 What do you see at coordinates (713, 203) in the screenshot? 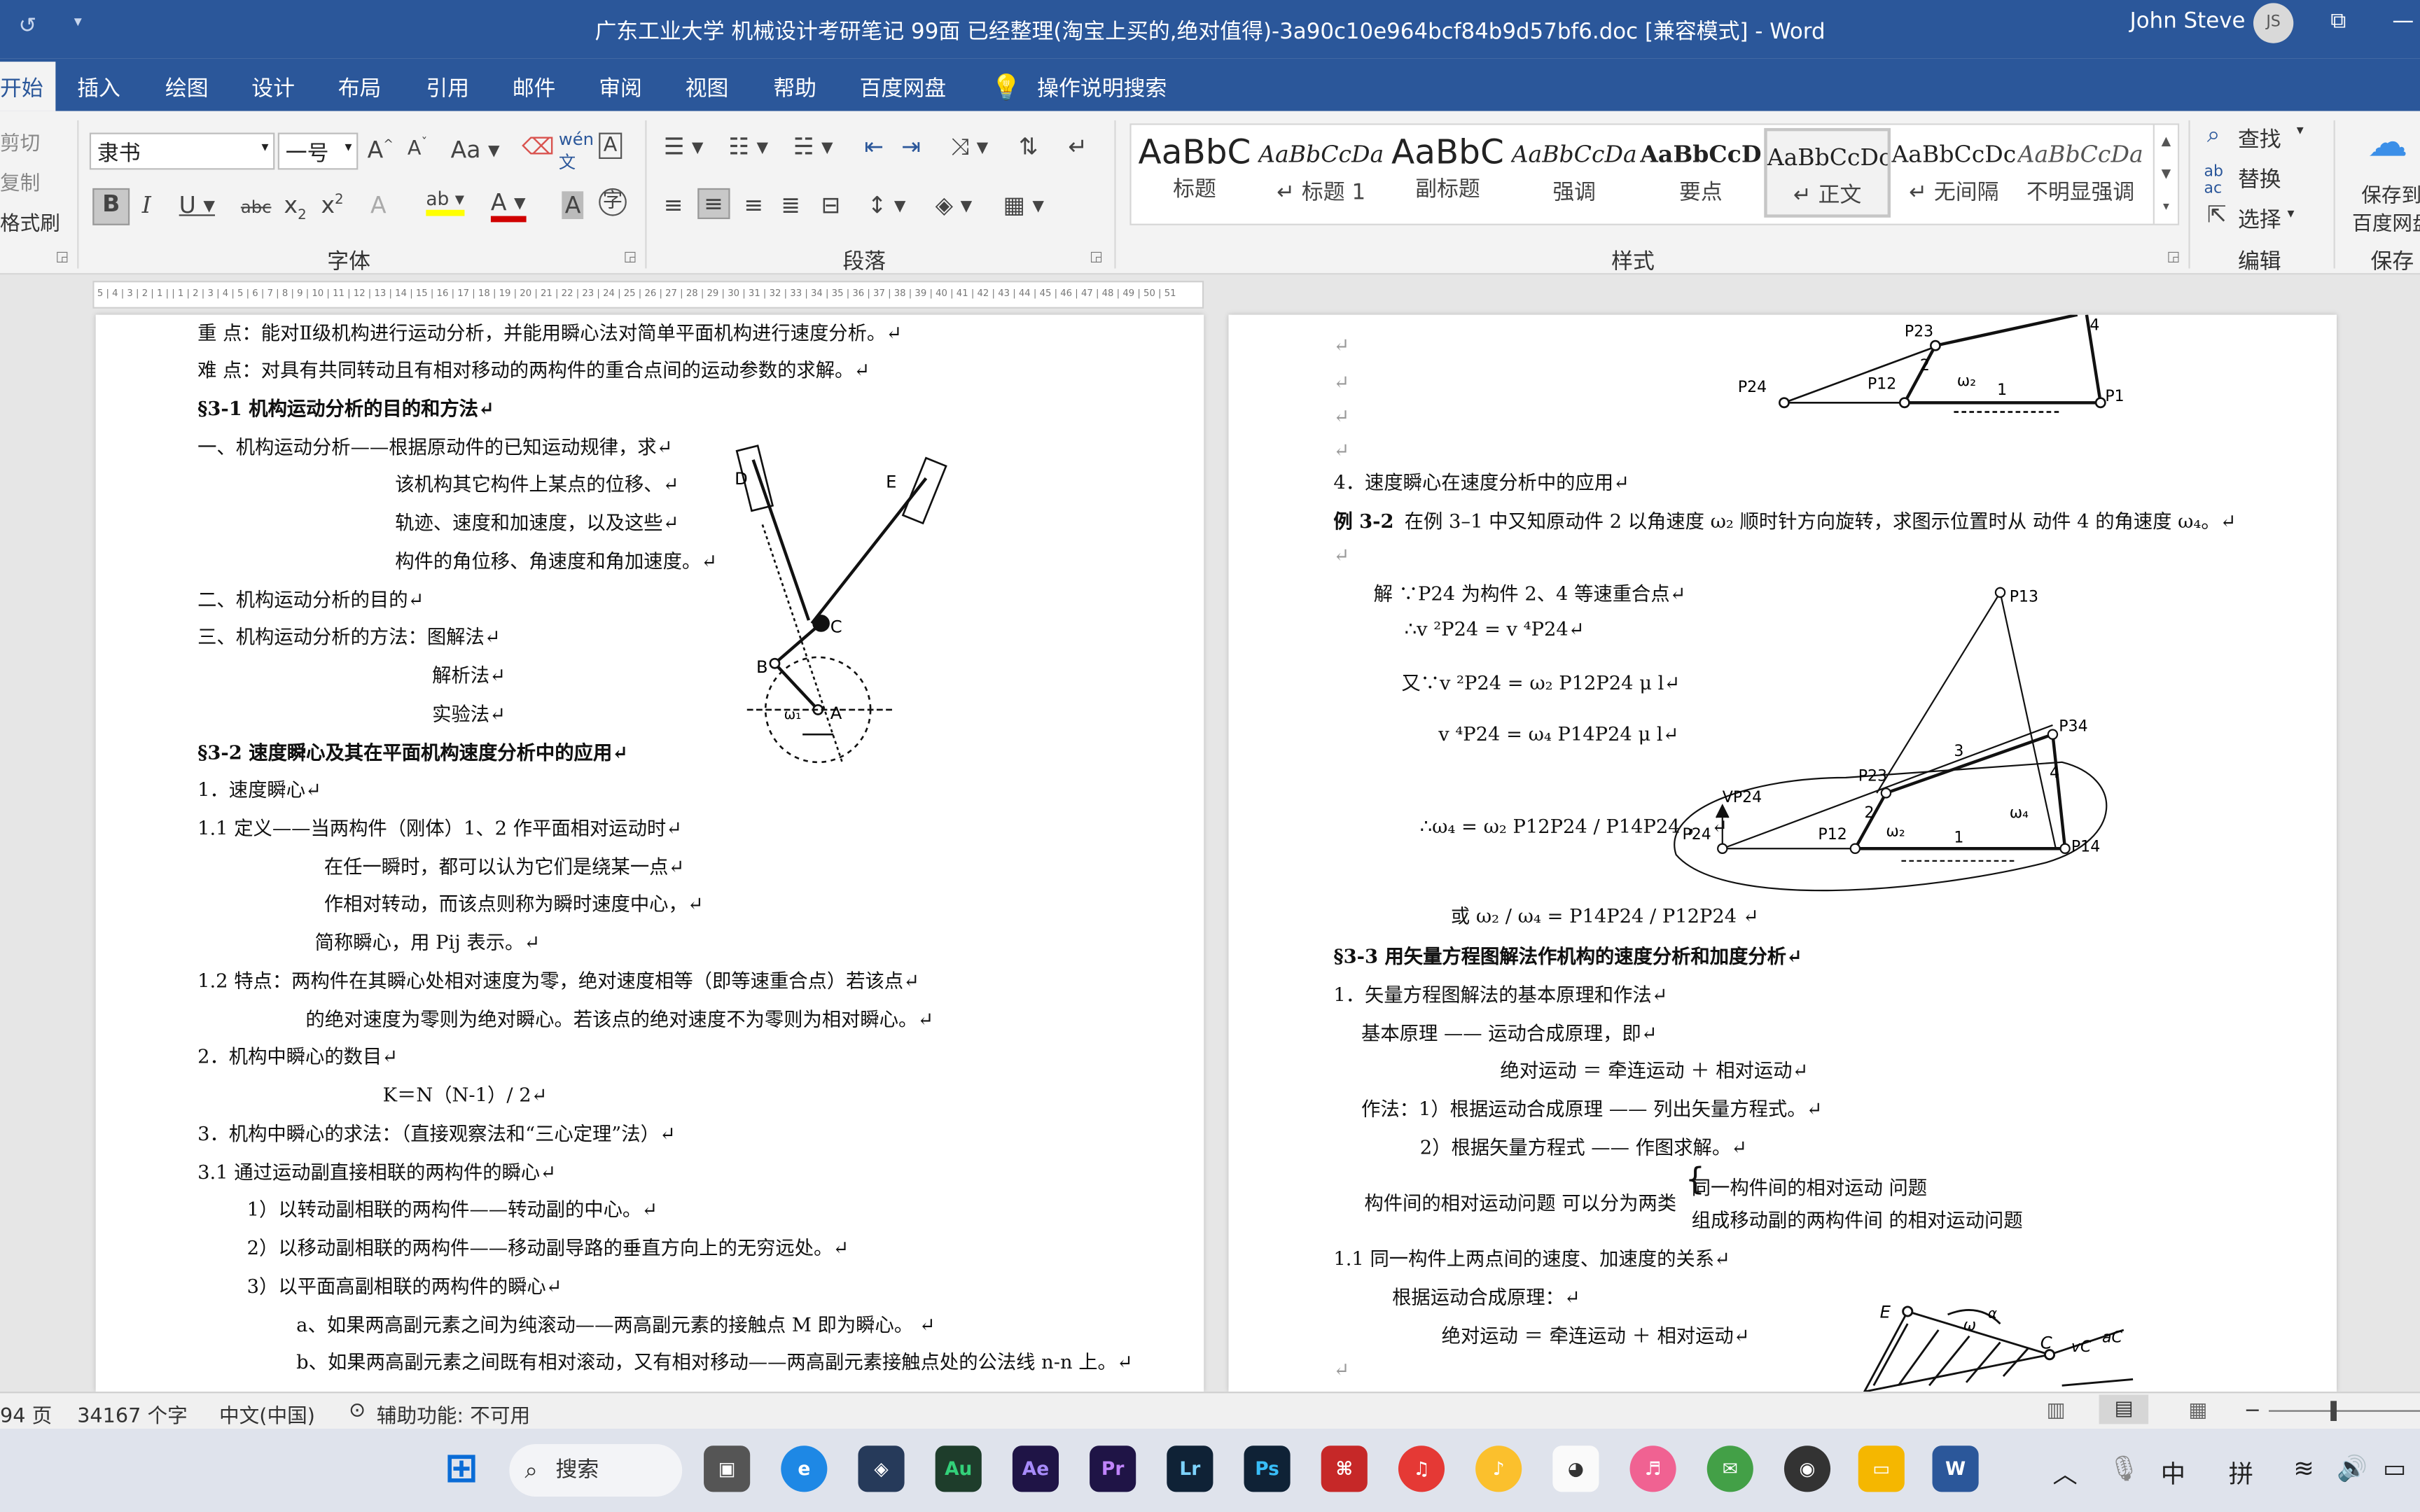
I see `align-center-icon: ≡` at bounding box center [713, 203].